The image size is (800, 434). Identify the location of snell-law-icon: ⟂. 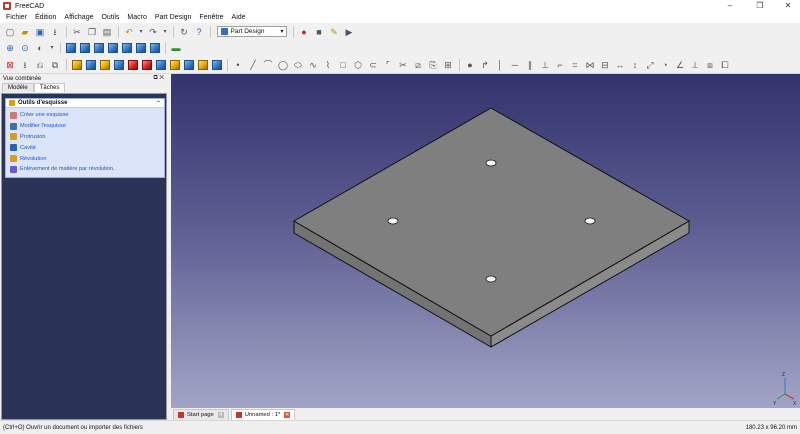
(695, 65).